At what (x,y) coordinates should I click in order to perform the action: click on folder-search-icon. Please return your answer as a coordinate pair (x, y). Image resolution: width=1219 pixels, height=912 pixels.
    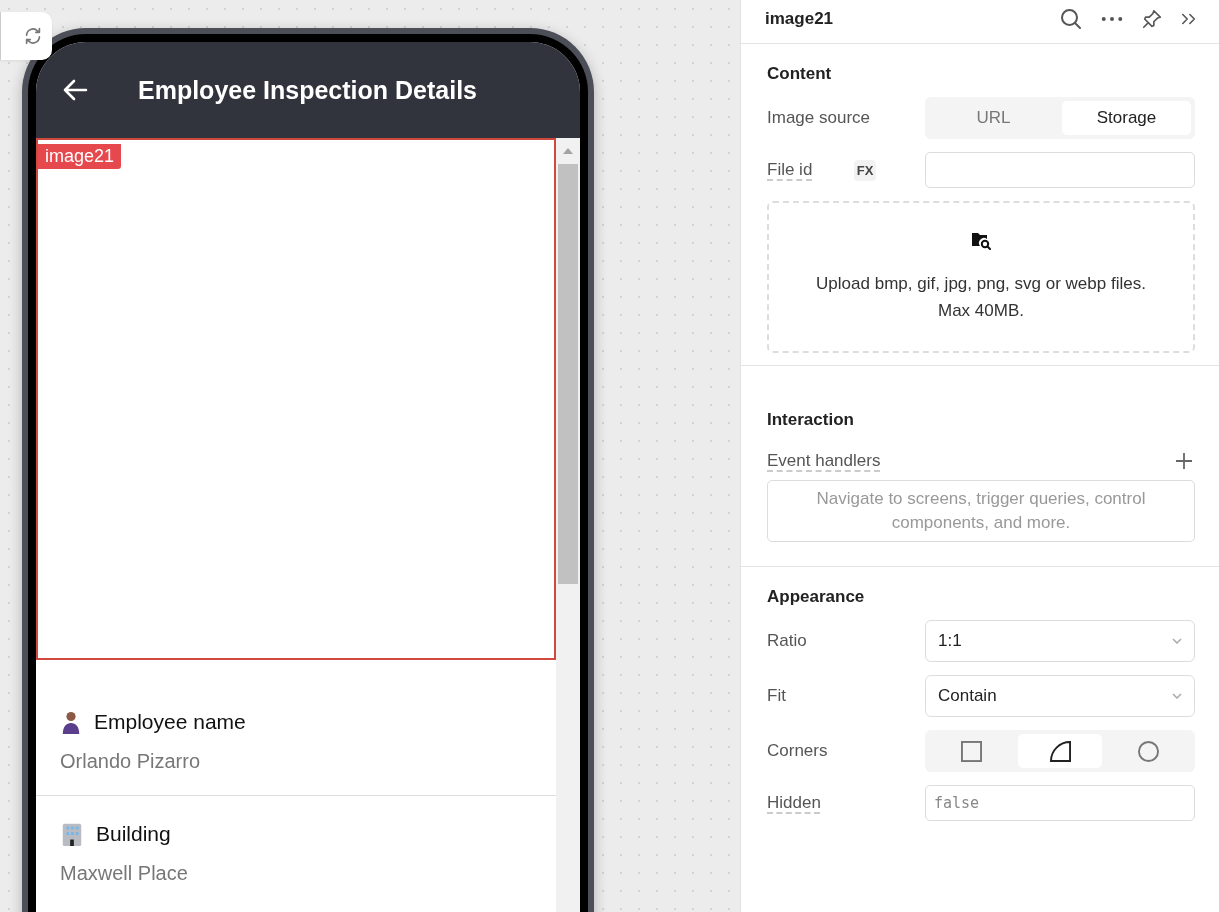
    Looking at the image, I should click on (981, 240).